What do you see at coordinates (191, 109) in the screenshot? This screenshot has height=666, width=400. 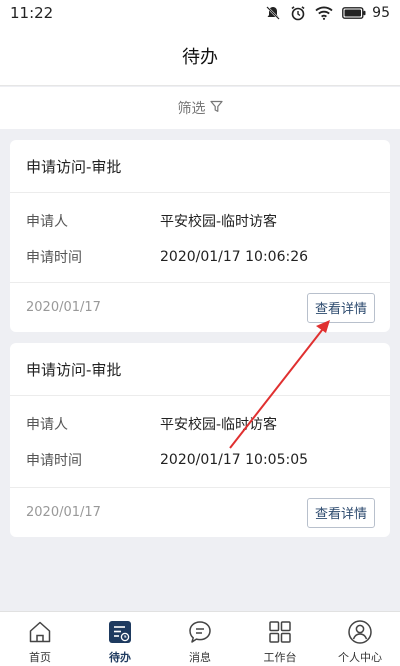 I see `filter-label: 筛选` at bounding box center [191, 109].